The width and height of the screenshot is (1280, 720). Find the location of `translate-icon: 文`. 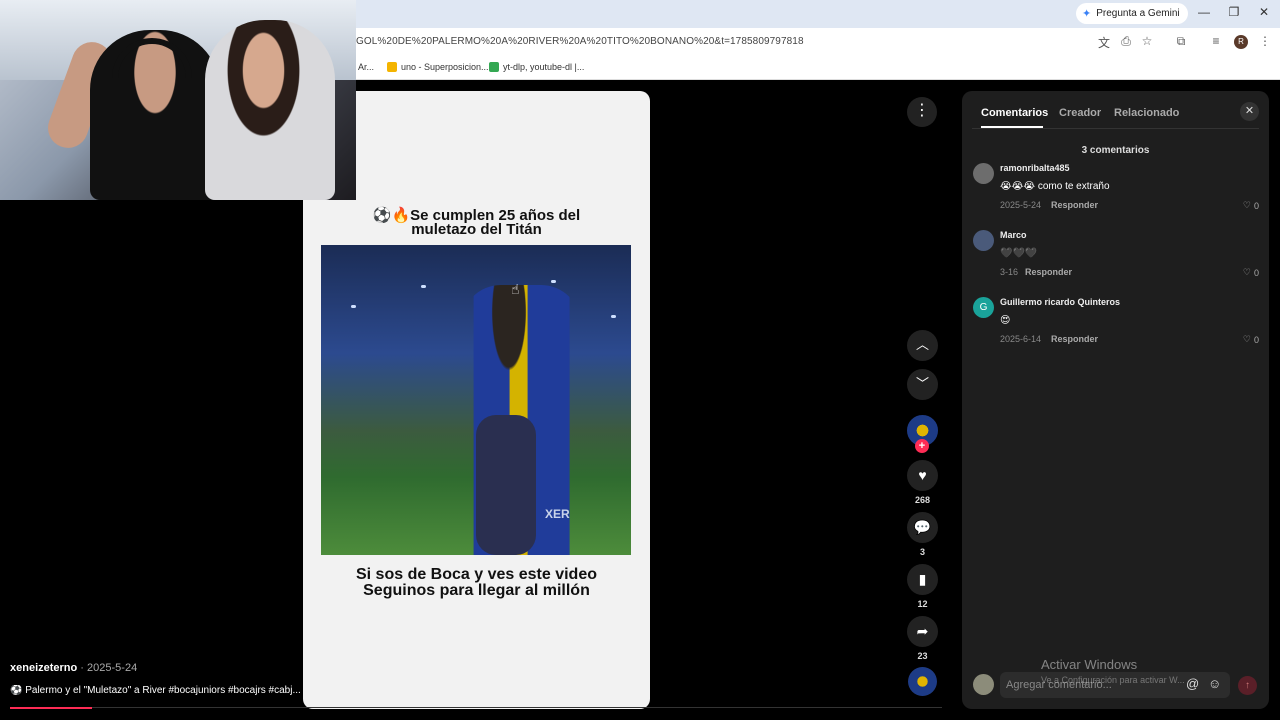

translate-icon: 文 is located at coordinates (1104, 42).